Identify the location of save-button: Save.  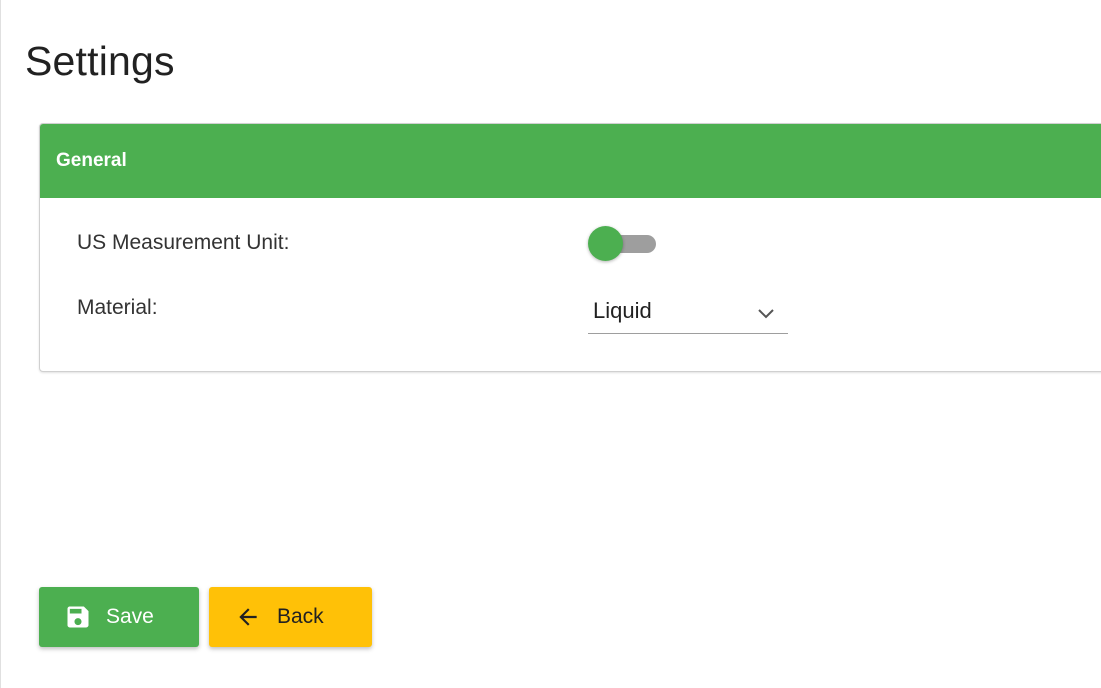
(119, 617).